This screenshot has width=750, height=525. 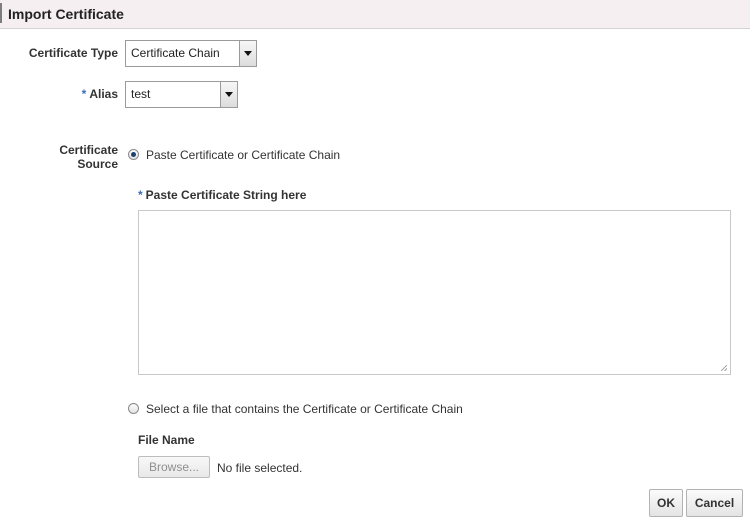 What do you see at coordinates (260, 468) in the screenshot?
I see `file-status-text: No file selected.` at bounding box center [260, 468].